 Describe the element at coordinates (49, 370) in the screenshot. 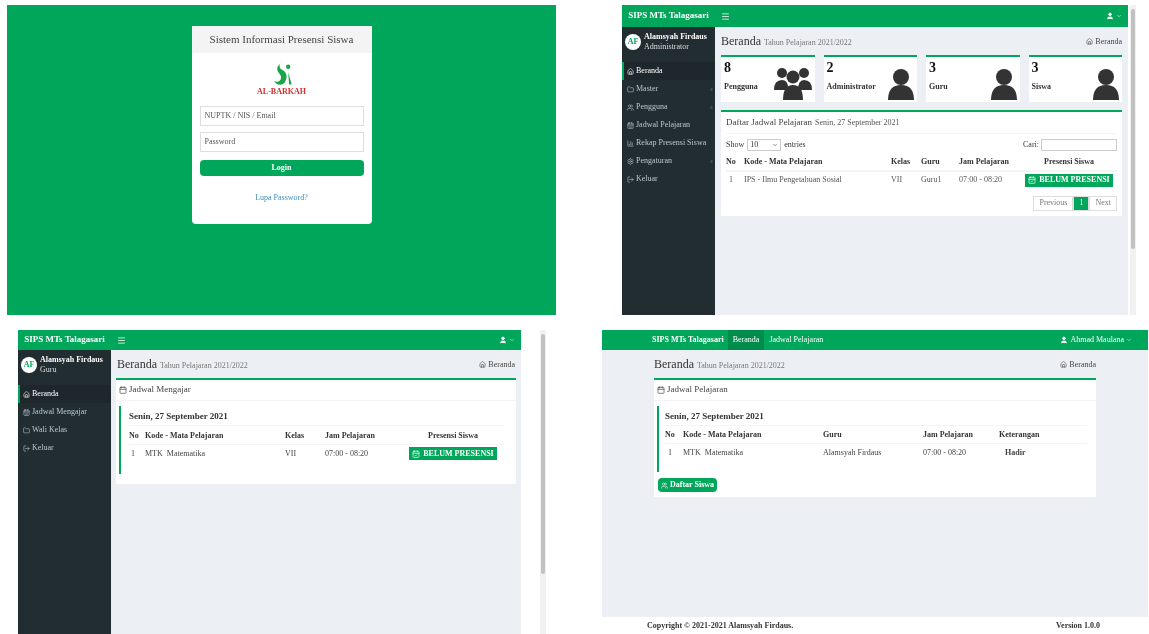

I see `user-role: Guru` at that location.